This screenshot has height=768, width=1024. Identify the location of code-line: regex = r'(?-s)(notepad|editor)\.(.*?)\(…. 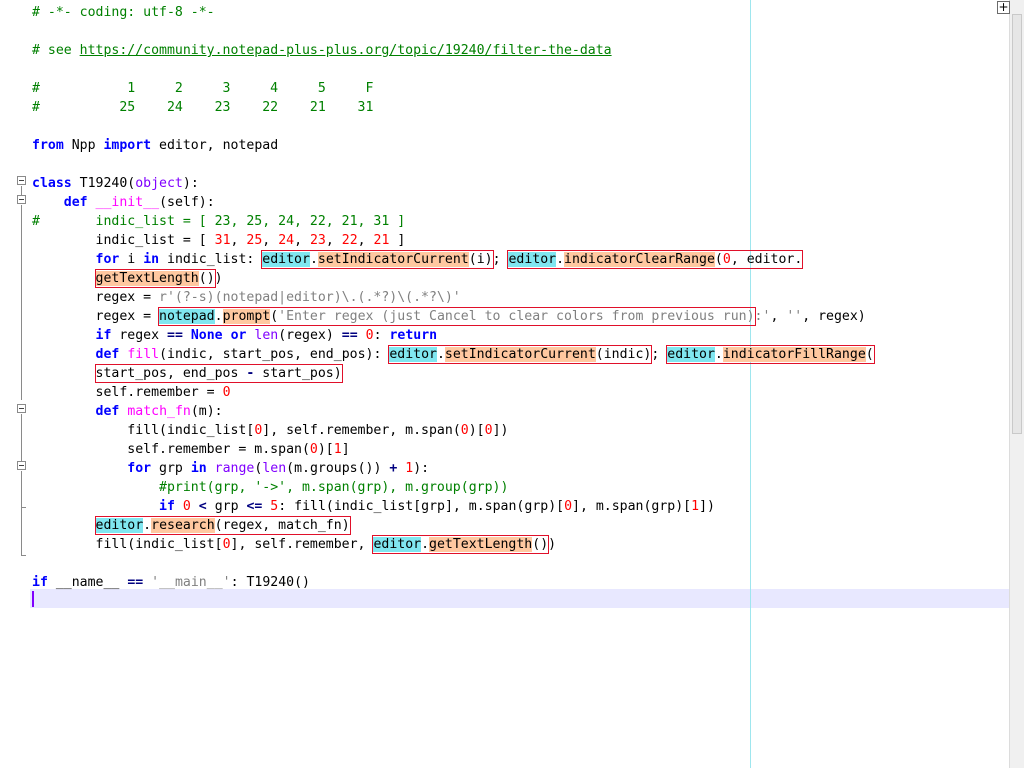
(453, 297).